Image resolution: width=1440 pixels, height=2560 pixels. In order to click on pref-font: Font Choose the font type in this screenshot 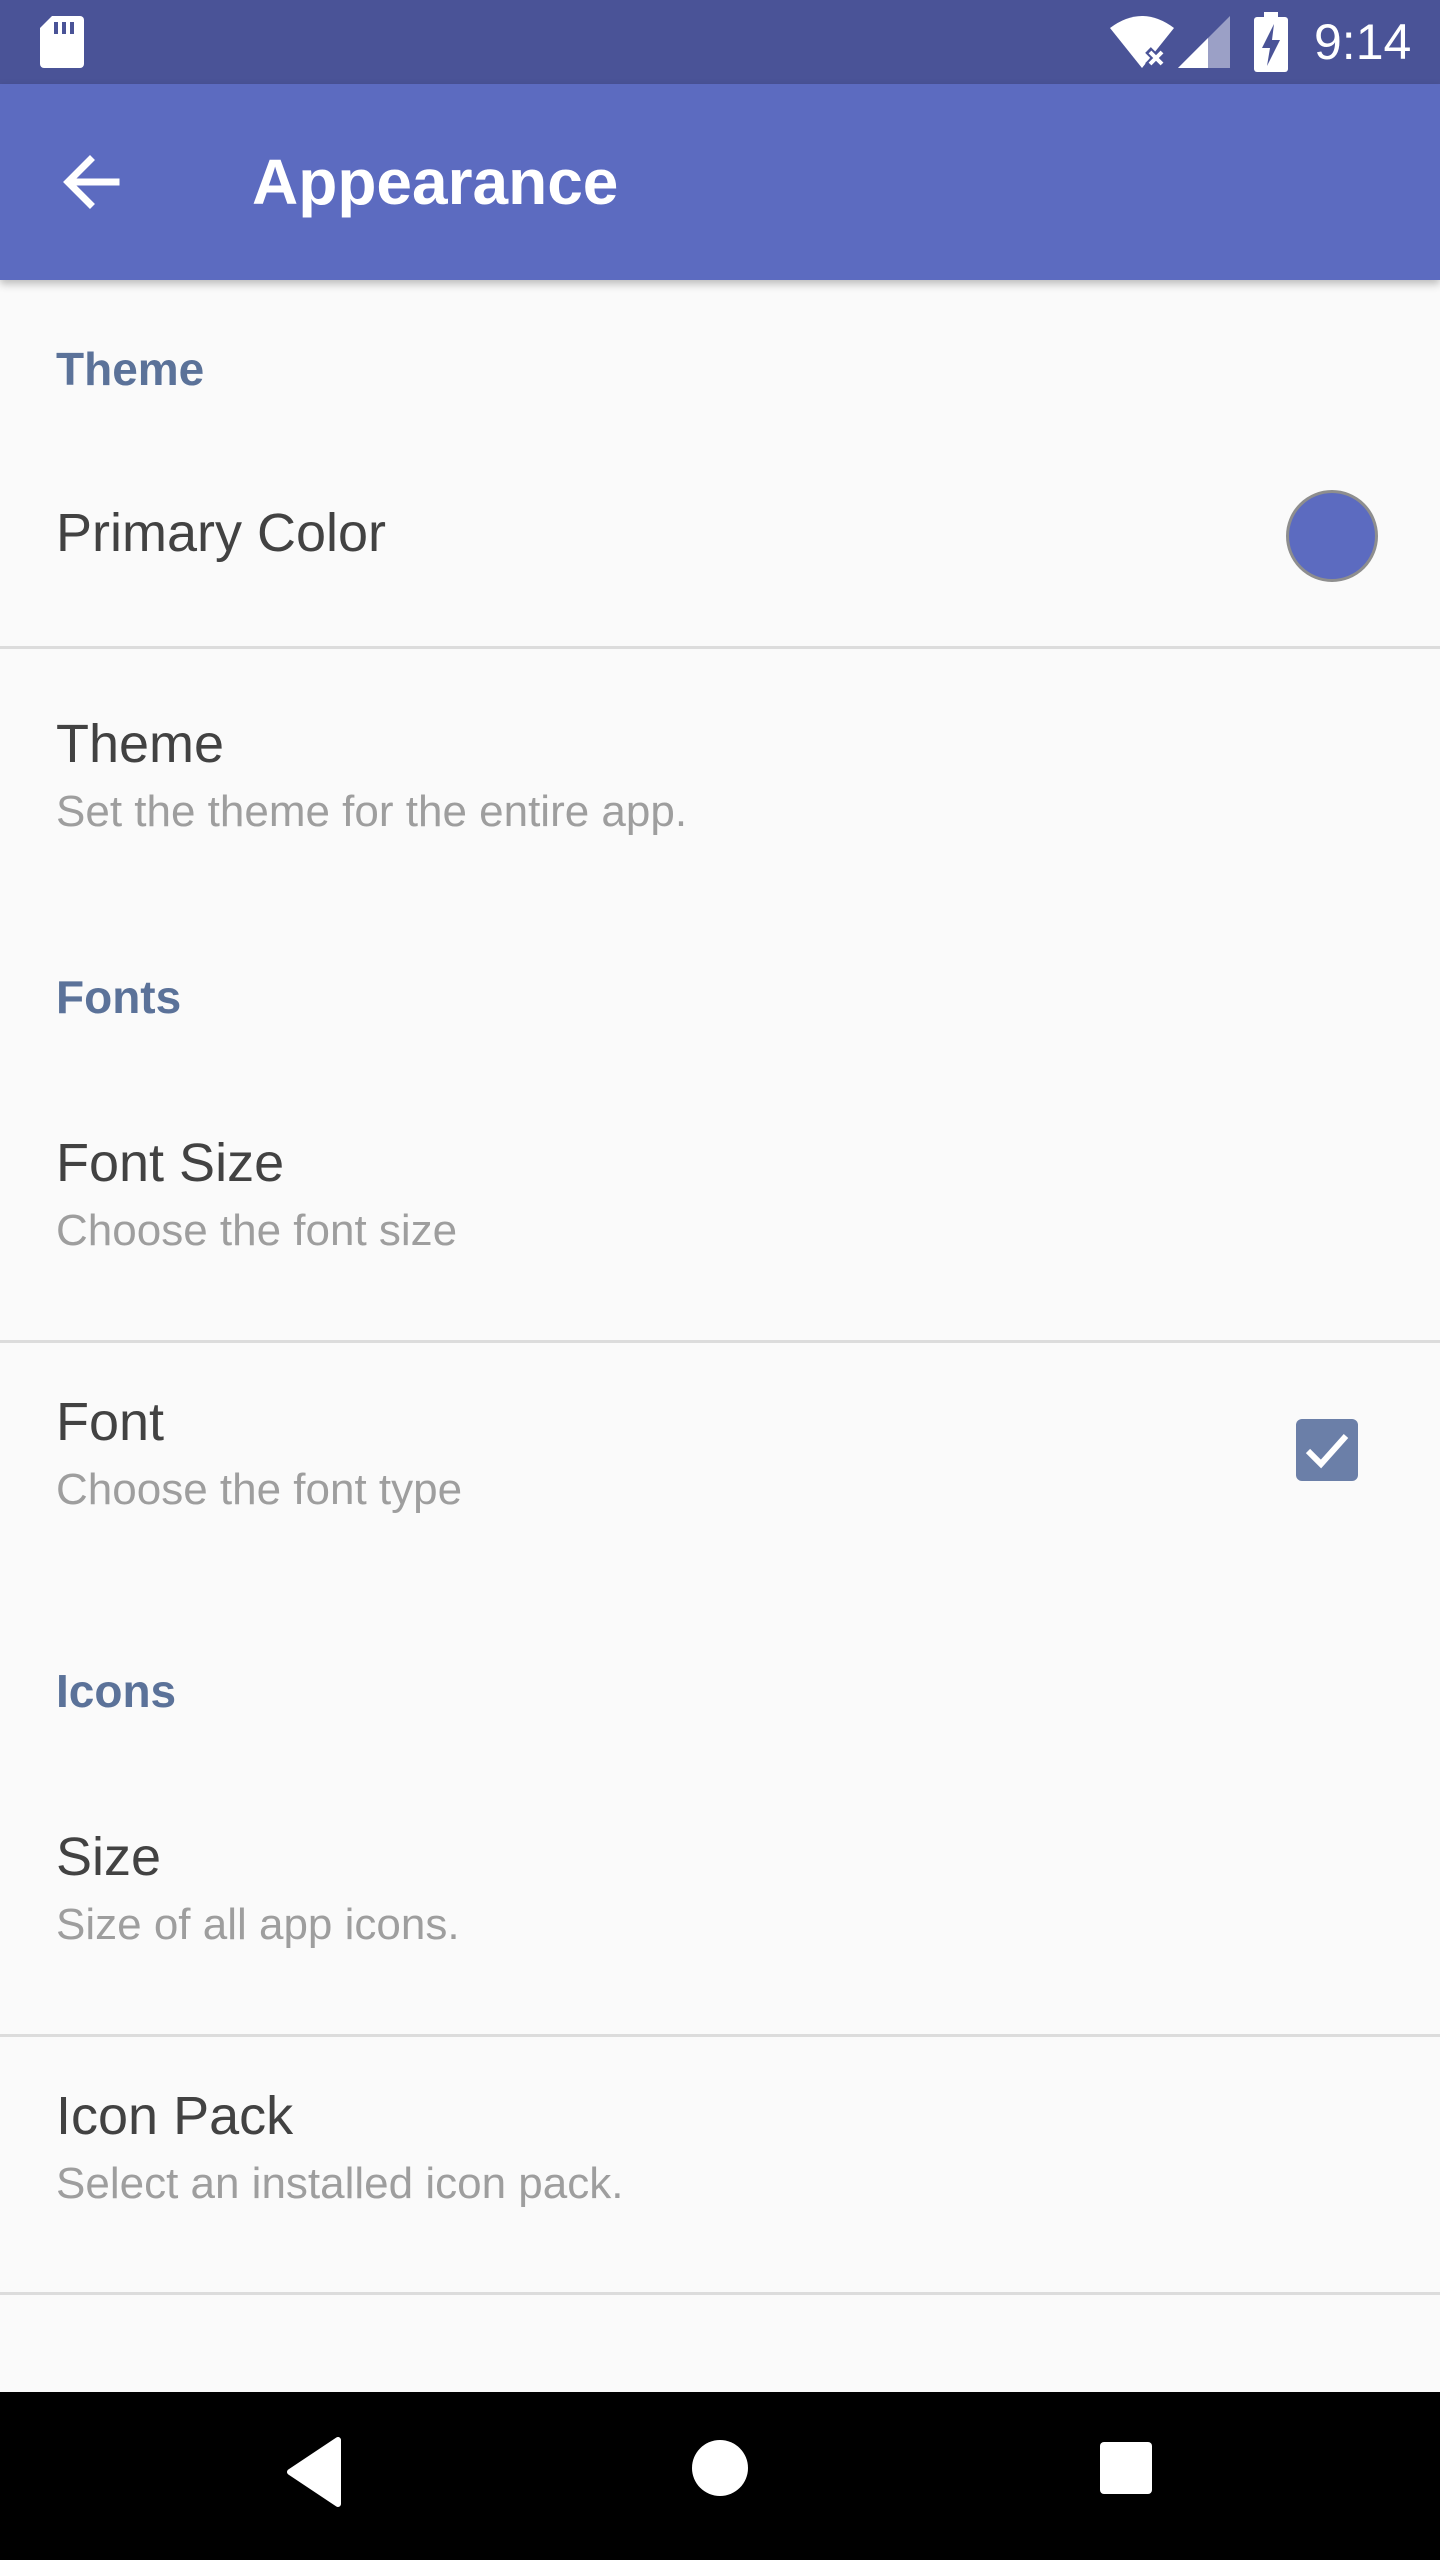, I will do `click(720, 1463)`.